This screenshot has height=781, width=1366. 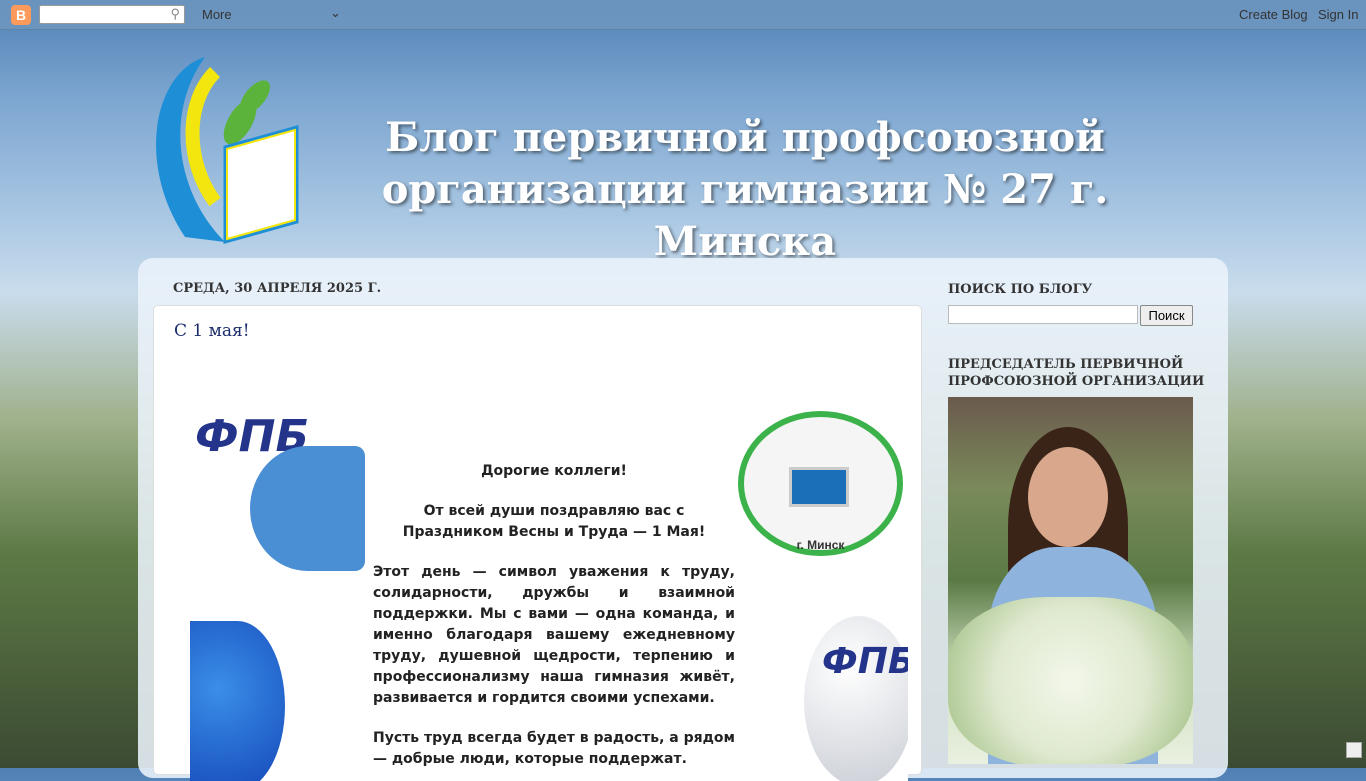 I want to click on blue-balloon, so click(x=237, y=701).